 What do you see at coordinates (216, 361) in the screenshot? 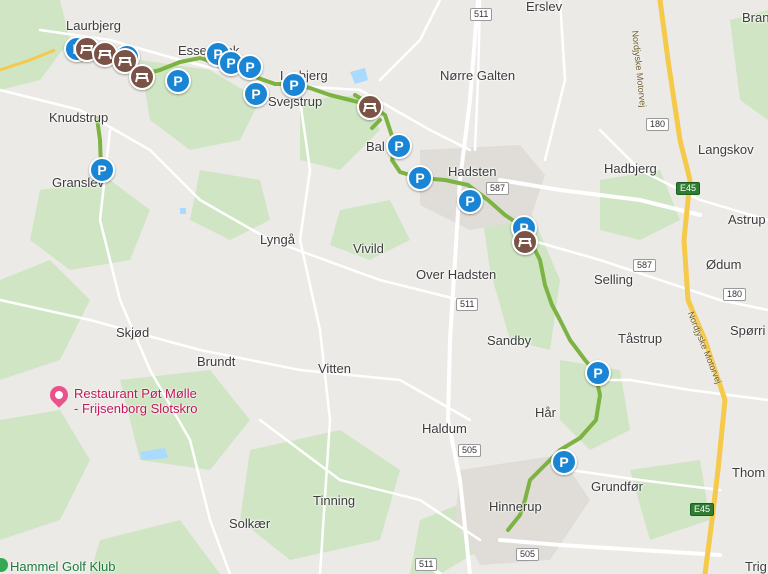
I see `place-brundt: Brundt` at bounding box center [216, 361].